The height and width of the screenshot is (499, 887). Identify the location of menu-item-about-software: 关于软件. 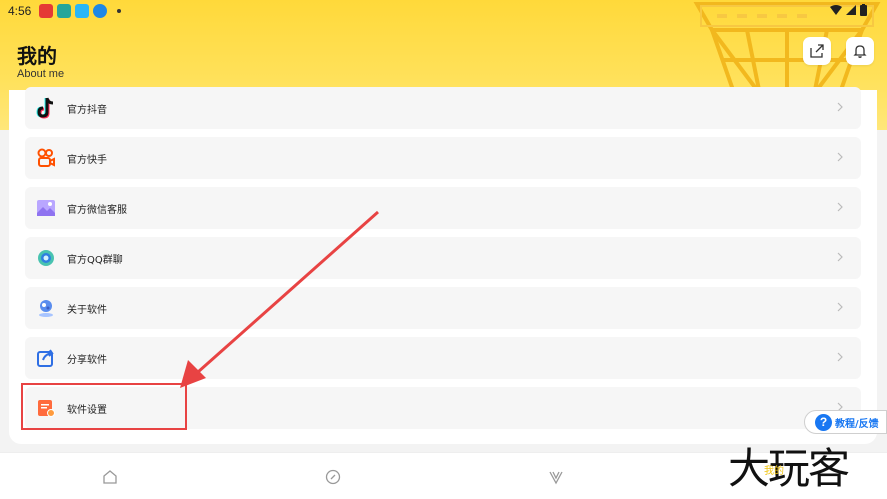
(443, 308).